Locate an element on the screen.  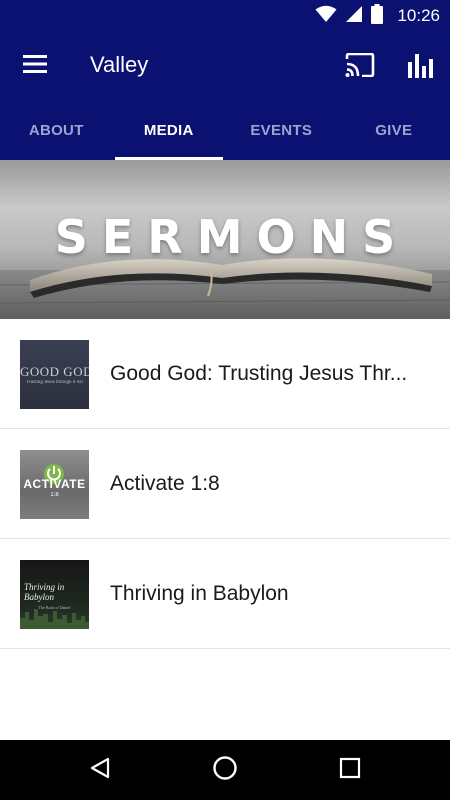
system-navigation-bar is located at coordinates (225, 770).